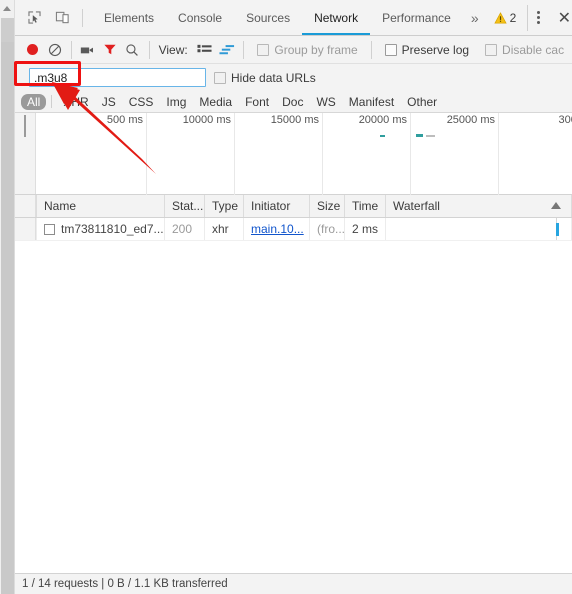 Image resolution: width=572 pixels, height=594 pixels. Describe the element at coordinates (209, 154) in the screenshot. I see `overview-tick-1: 10000 ms` at that location.